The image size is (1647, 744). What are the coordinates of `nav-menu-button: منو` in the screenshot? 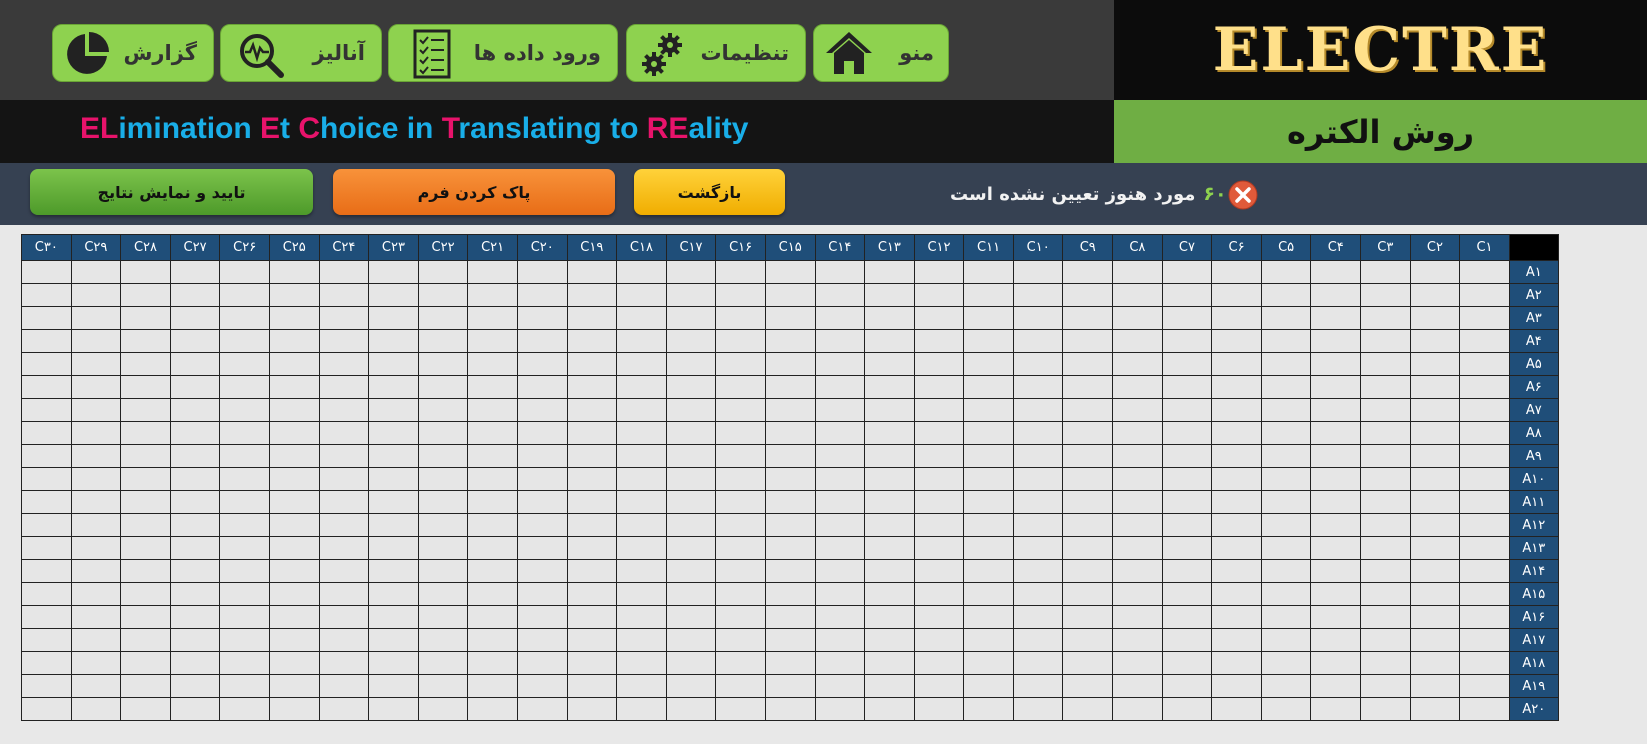 It's located at (881, 53).